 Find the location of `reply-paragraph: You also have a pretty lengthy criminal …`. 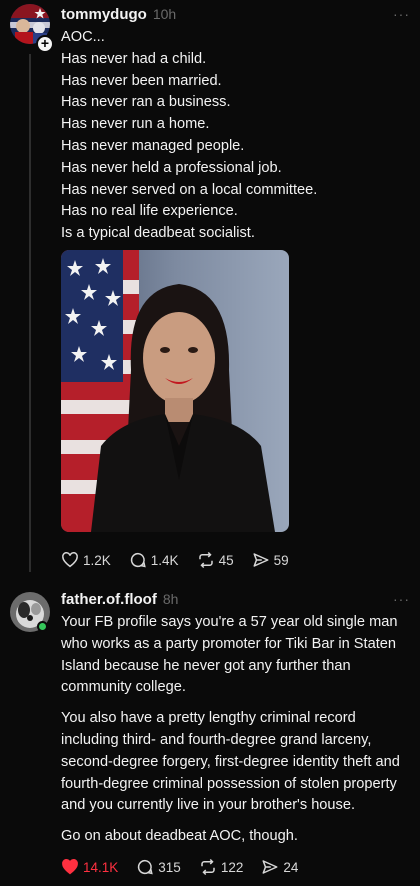

reply-paragraph: You also have a pretty lengthy criminal … is located at coordinates (230, 762).